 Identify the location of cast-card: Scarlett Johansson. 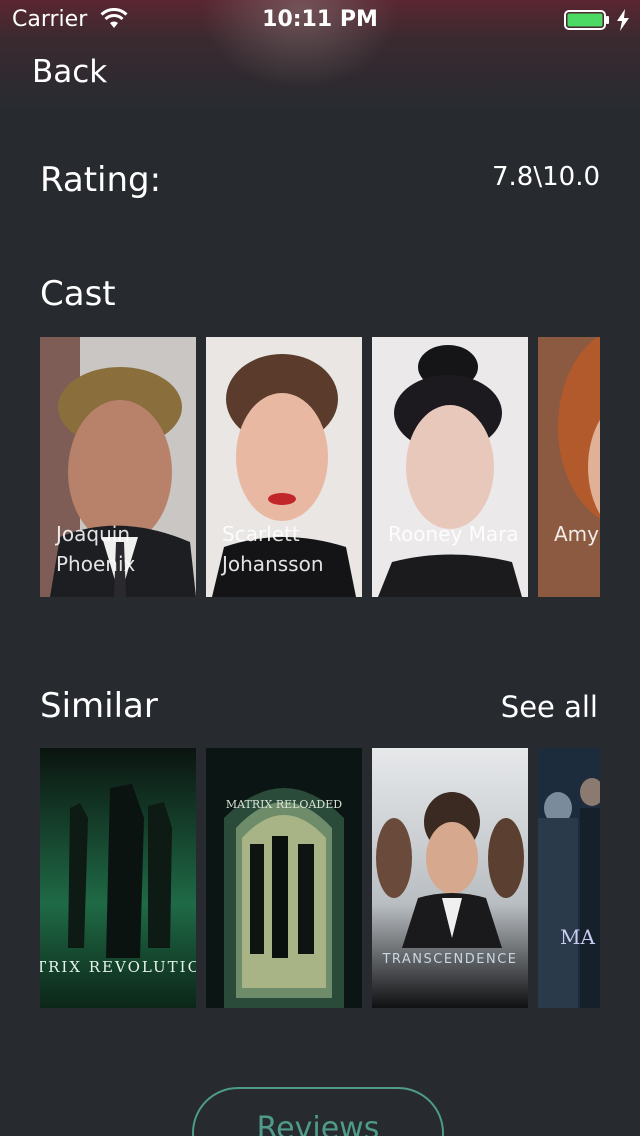
(284, 467).